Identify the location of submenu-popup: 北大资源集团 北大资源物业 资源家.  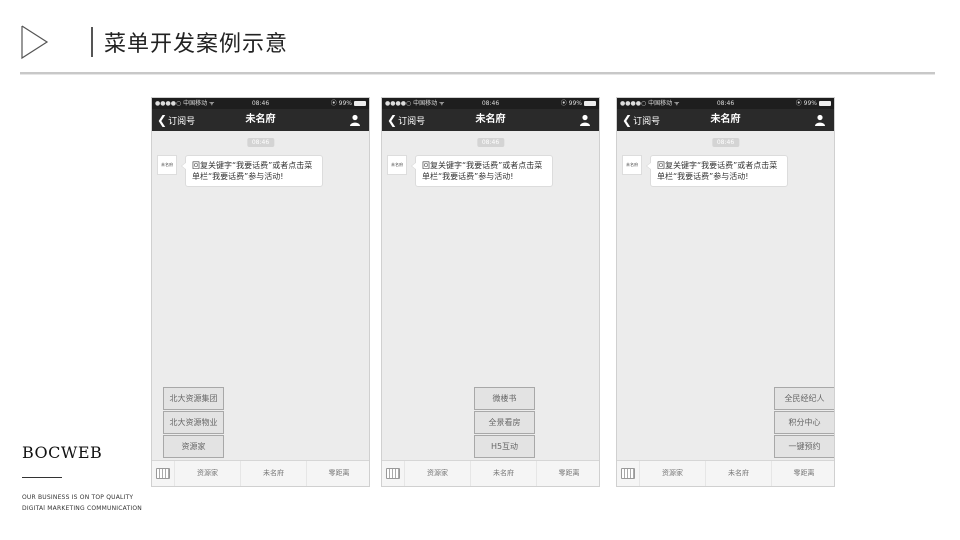
(193, 423).